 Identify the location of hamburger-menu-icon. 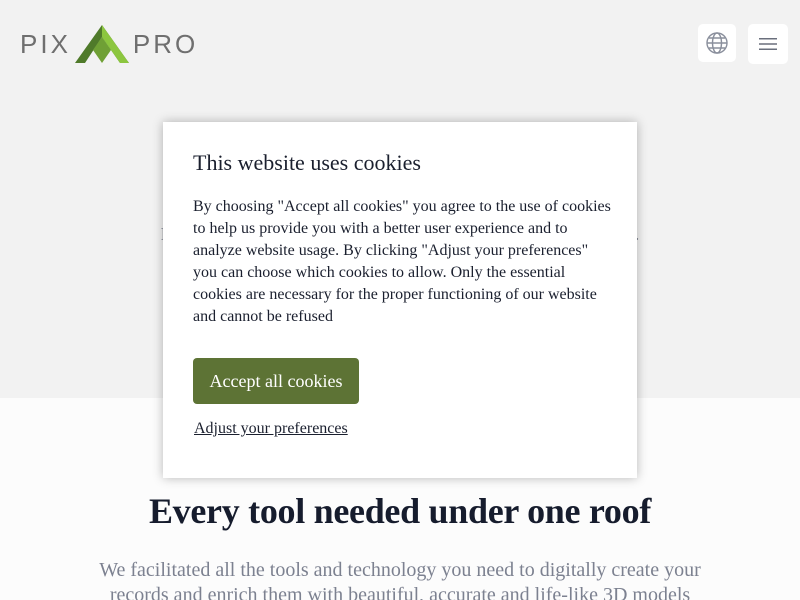
(768, 44).